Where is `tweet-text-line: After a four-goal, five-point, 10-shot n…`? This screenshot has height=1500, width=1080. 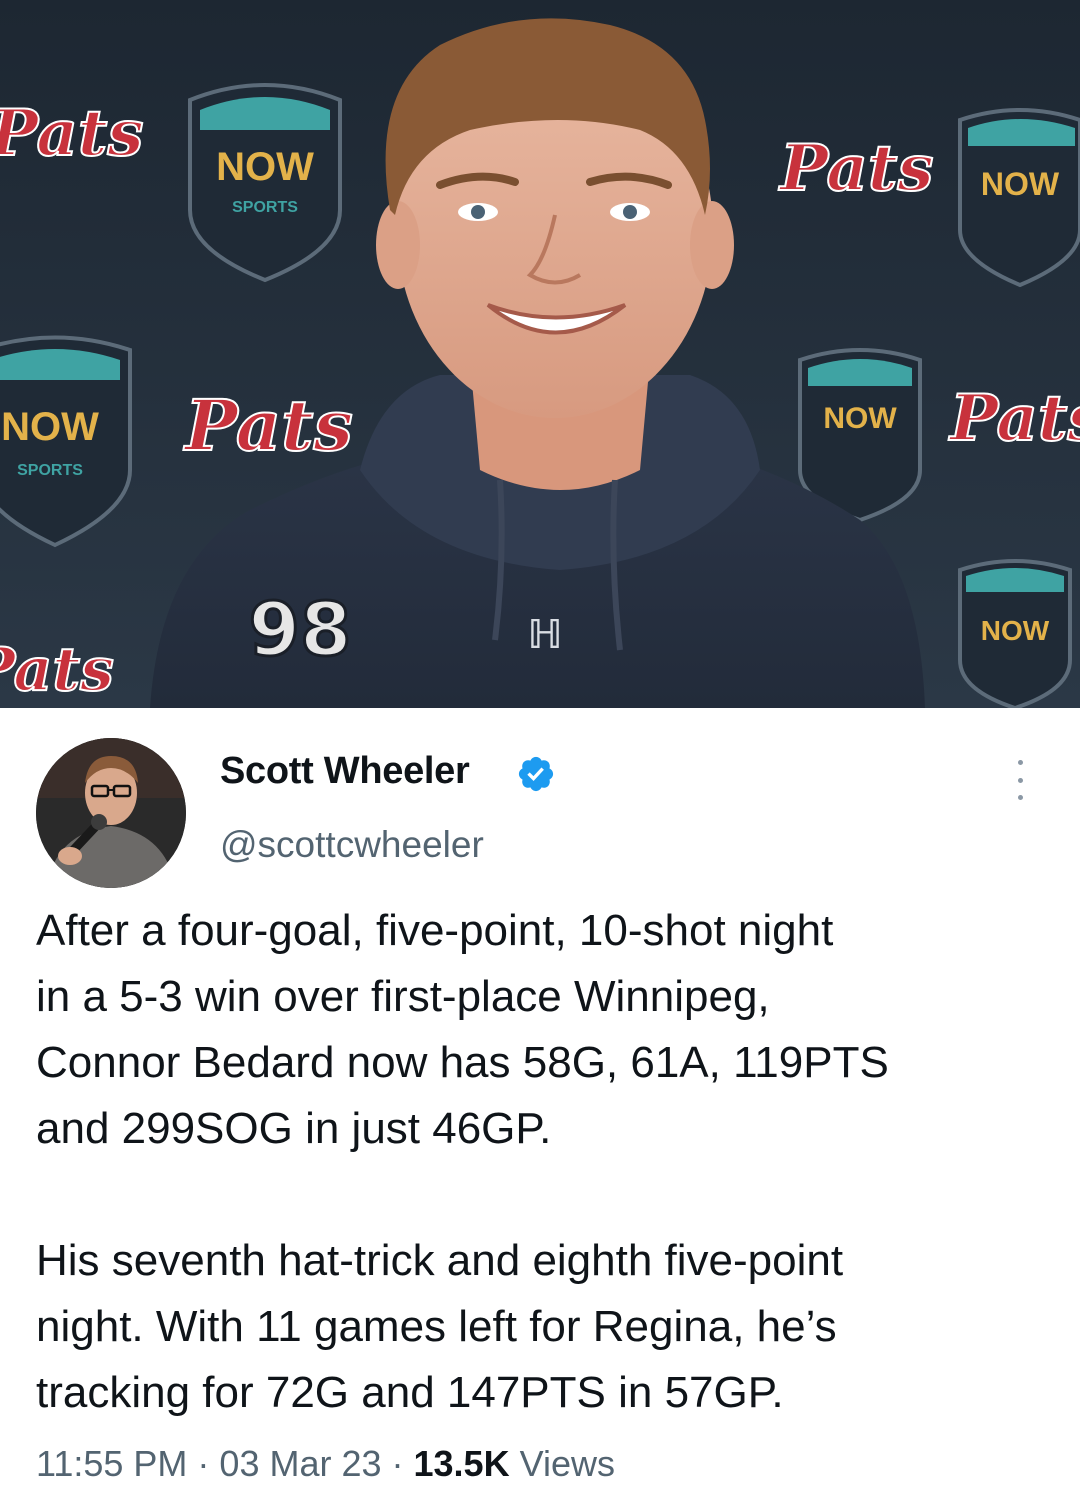 tweet-text-line: After a four-goal, five-point, 10-shot n… is located at coordinates (435, 930).